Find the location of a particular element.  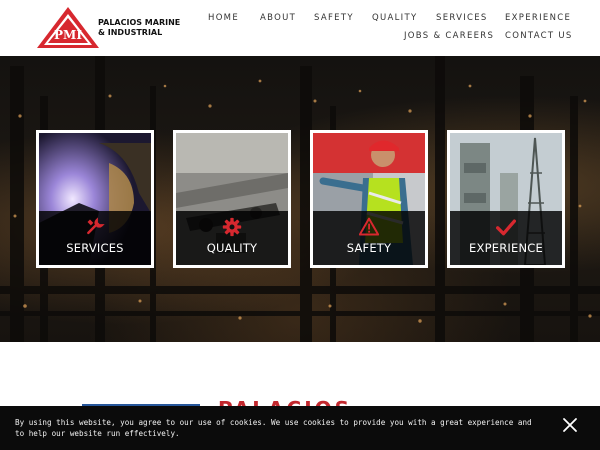

nav-safety: SAFETY is located at coordinates (334, 18).